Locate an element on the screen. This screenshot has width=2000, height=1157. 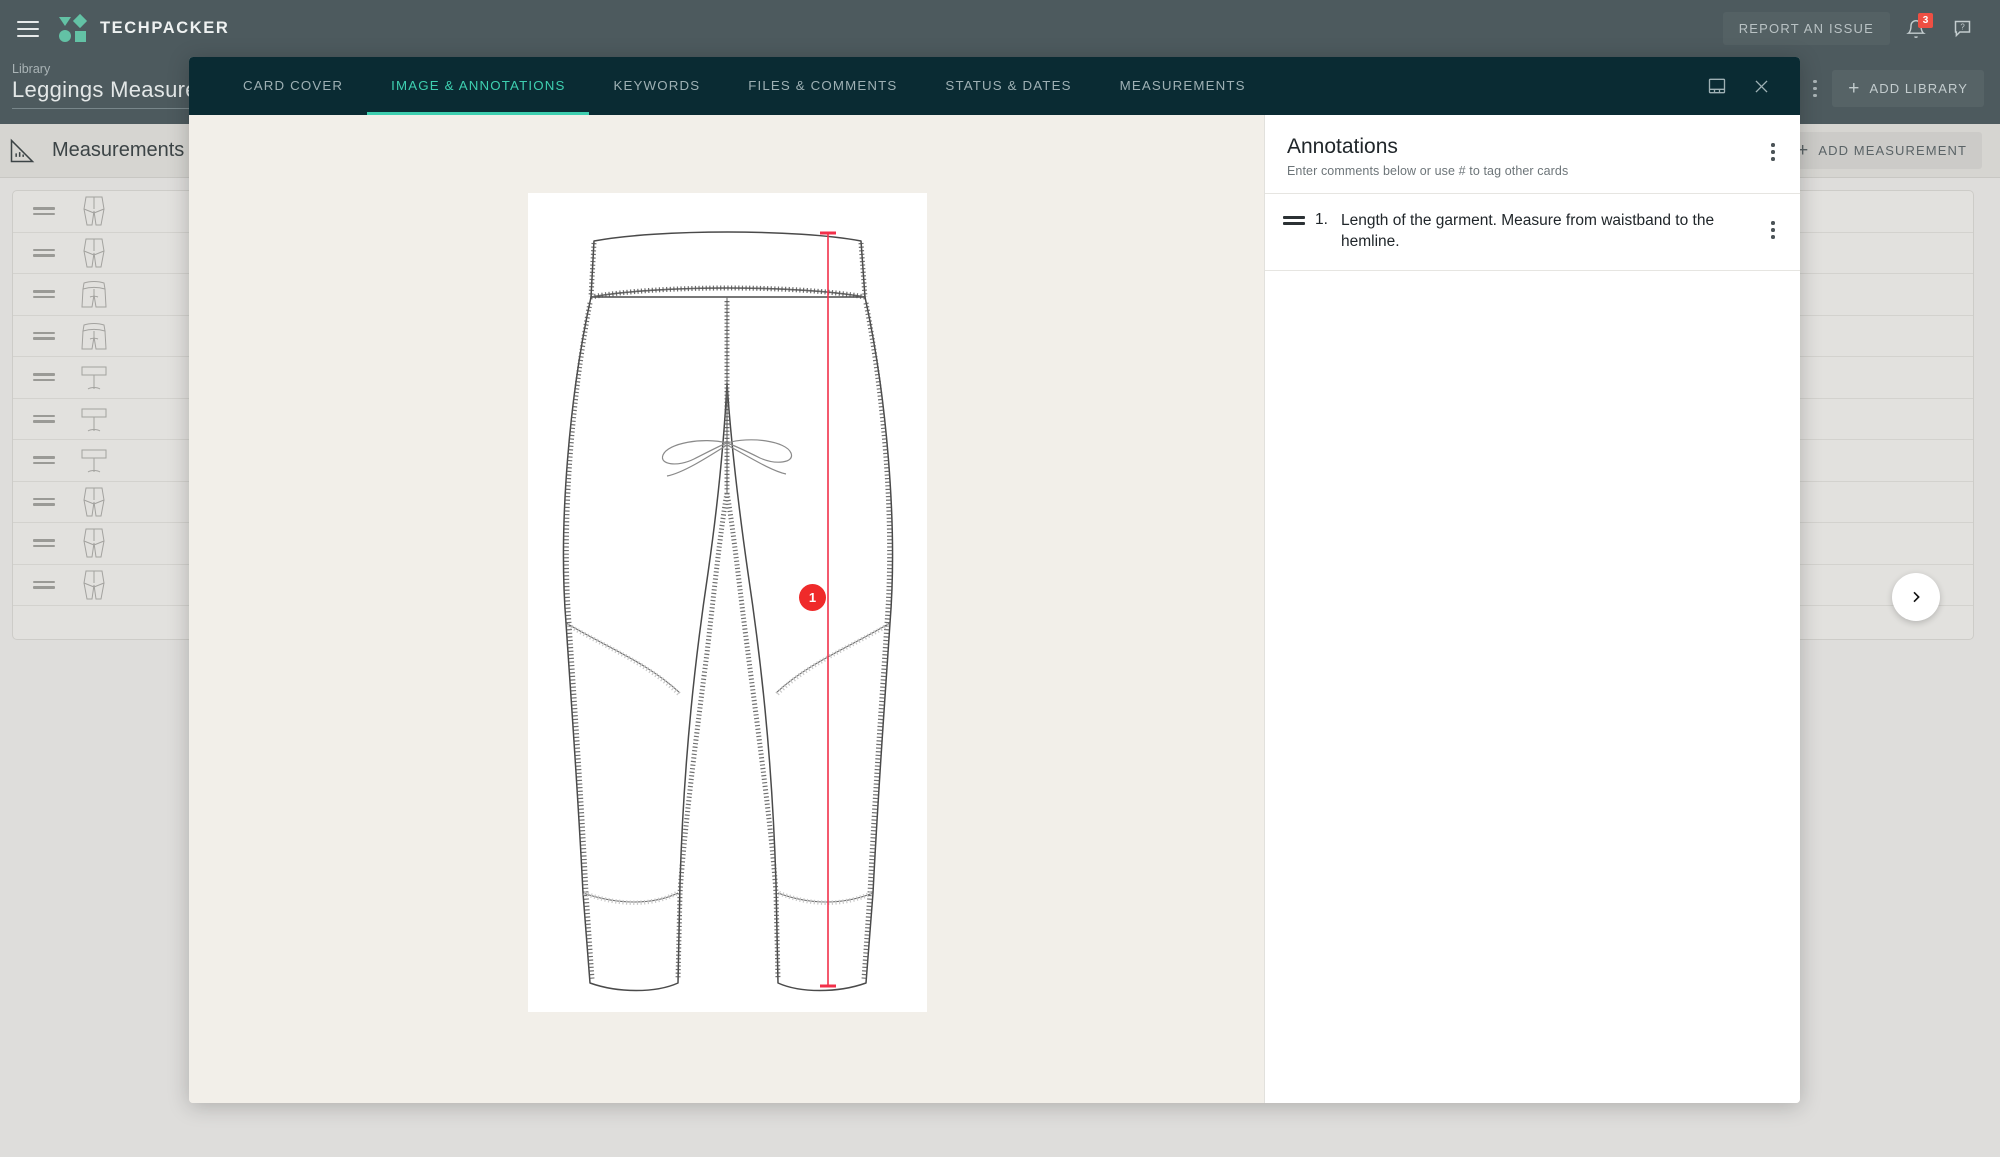
annotation-more-menu is located at coordinates (1773, 230).